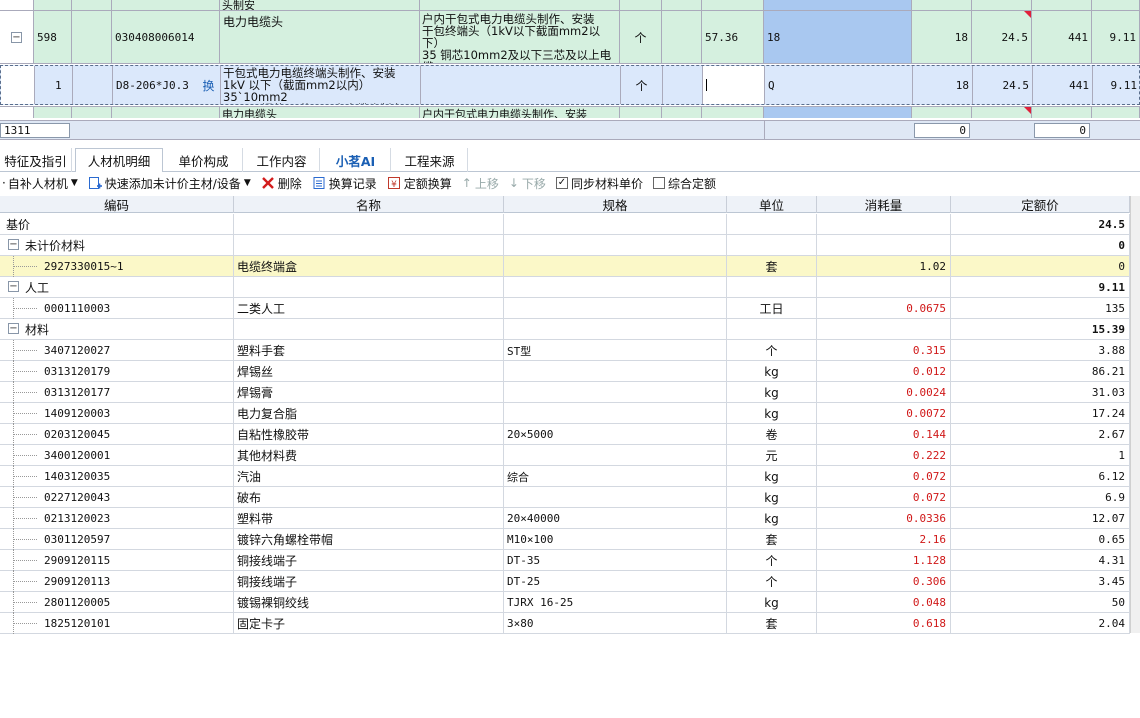 This screenshot has width=1140, height=718. Describe the element at coordinates (369, 518) in the screenshot. I see `material-name: 塑料带` at that location.